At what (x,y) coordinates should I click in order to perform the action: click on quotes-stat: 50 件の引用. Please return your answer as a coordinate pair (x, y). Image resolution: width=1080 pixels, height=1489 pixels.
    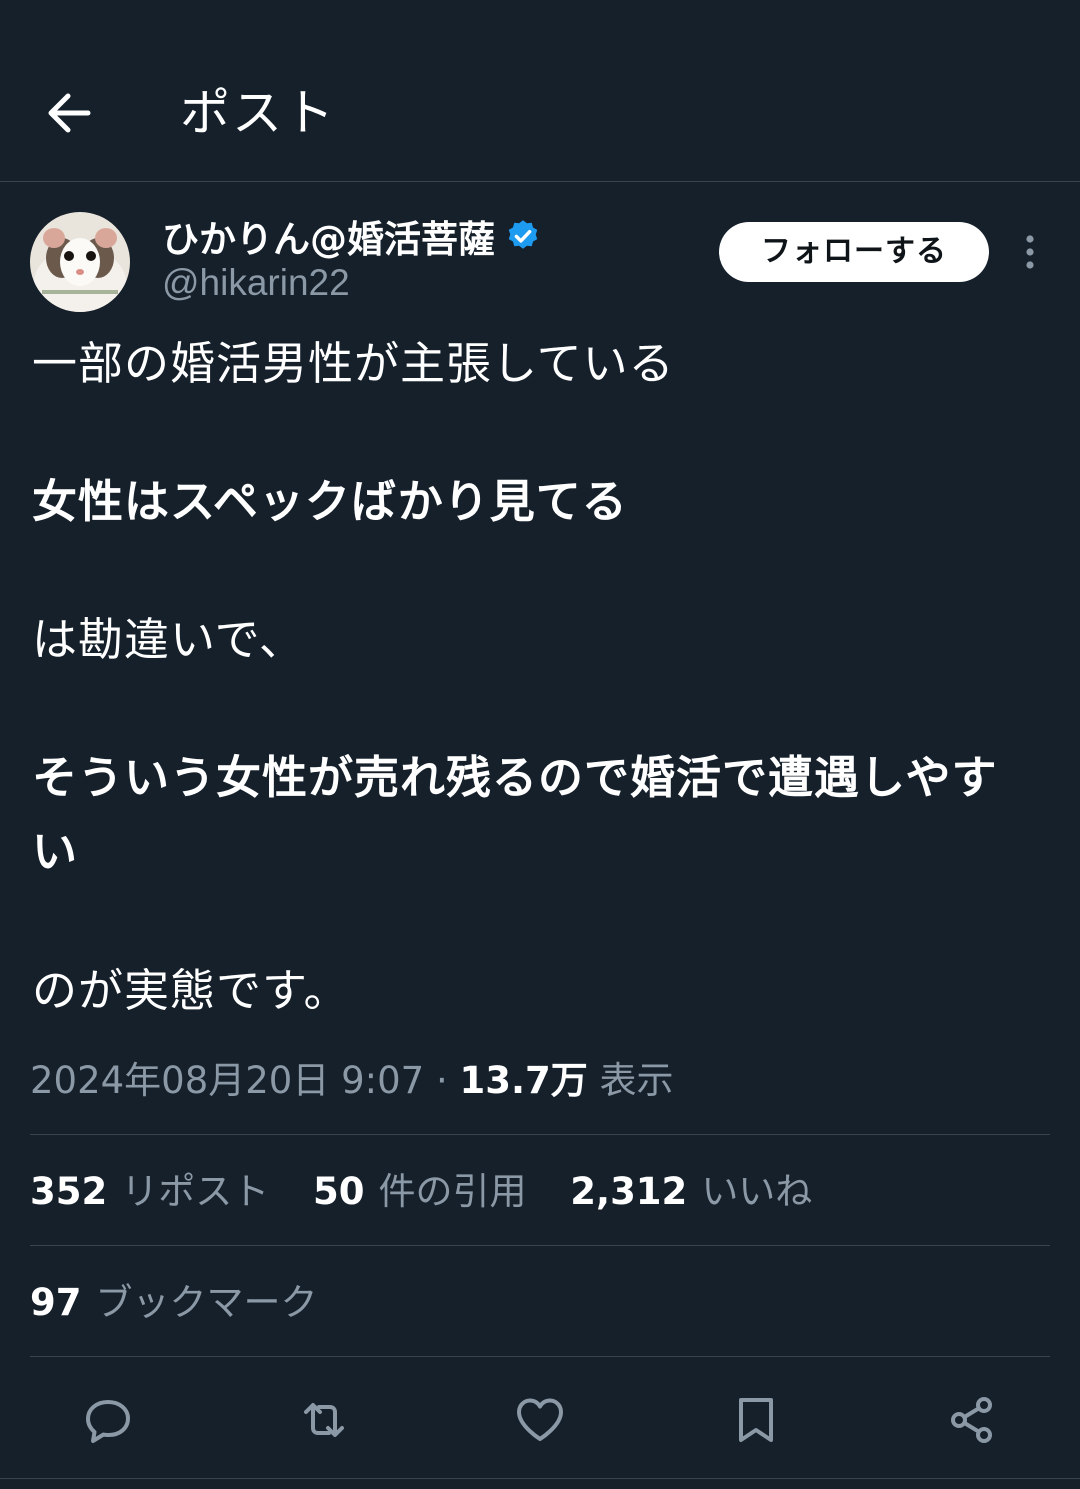
    Looking at the image, I should click on (420, 1191).